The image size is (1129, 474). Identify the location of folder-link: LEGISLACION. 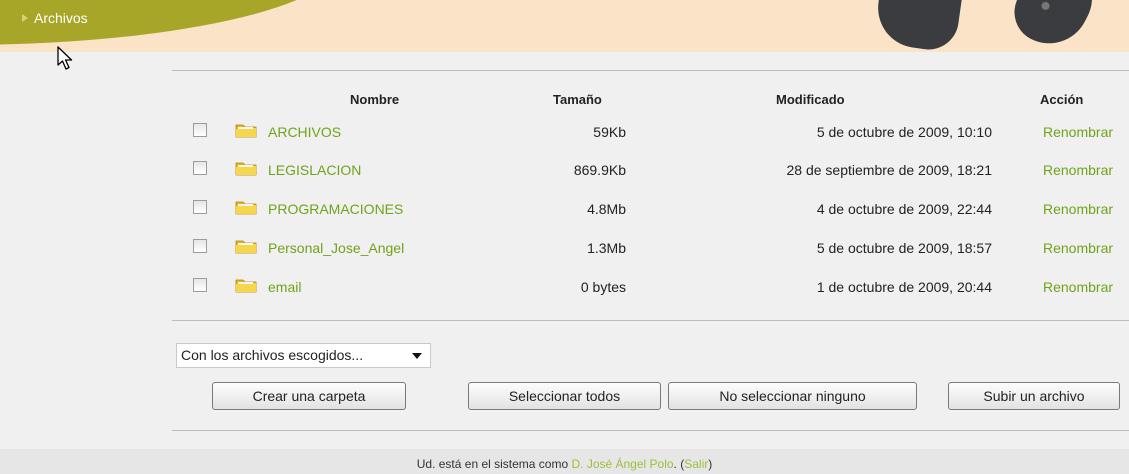
(314, 170).